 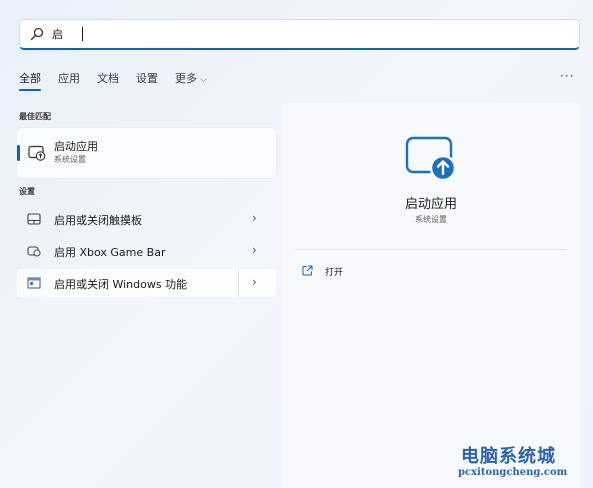 What do you see at coordinates (121, 284) in the screenshot?
I see `settings-result-label: 启用或关闭 Windows 功能` at bounding box center [121, 284].